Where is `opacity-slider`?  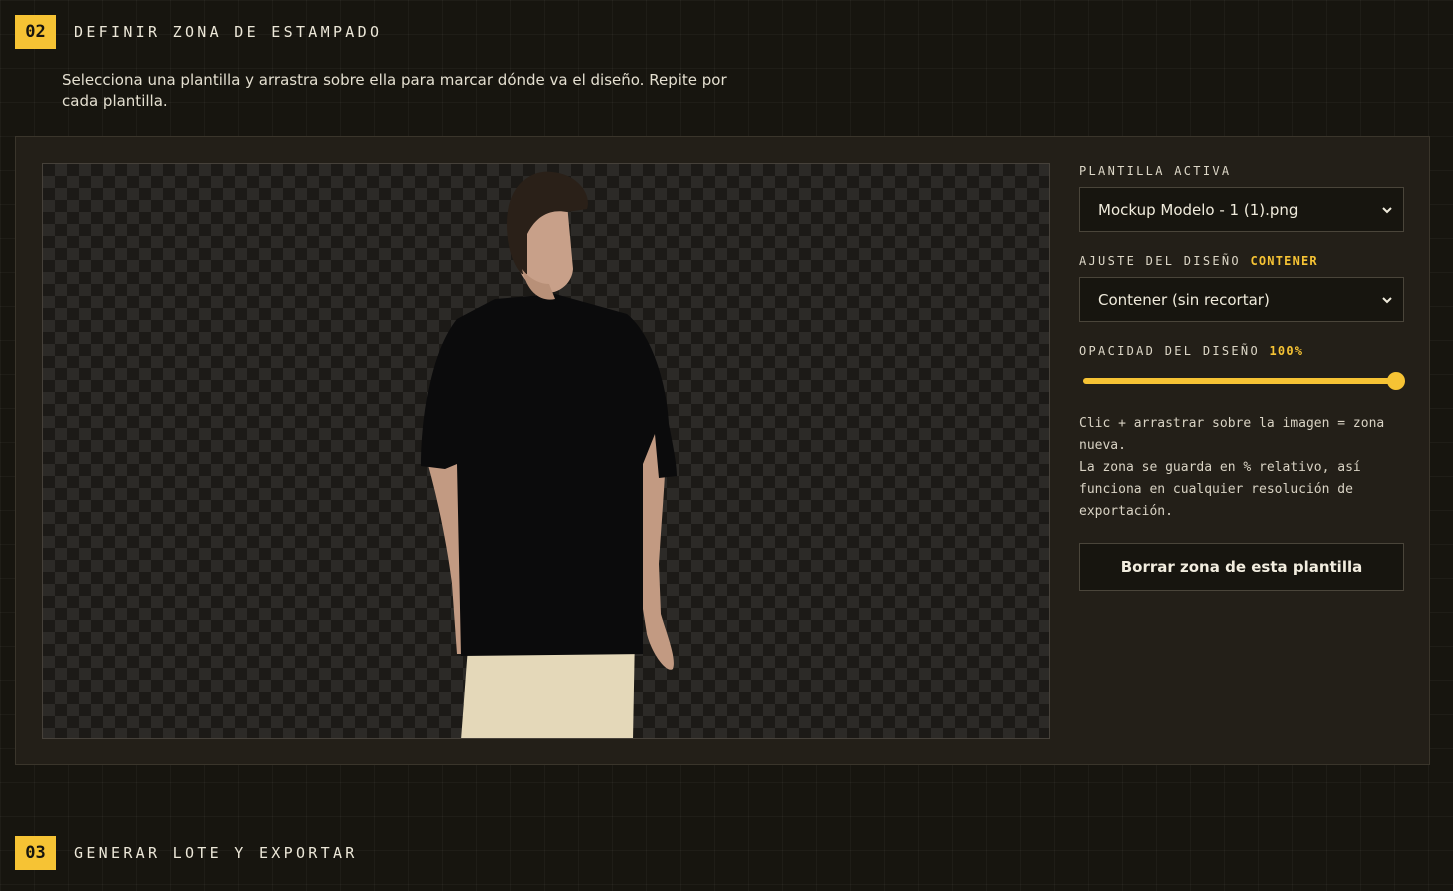
opacity-slider is located at coordinates (1242, 381).